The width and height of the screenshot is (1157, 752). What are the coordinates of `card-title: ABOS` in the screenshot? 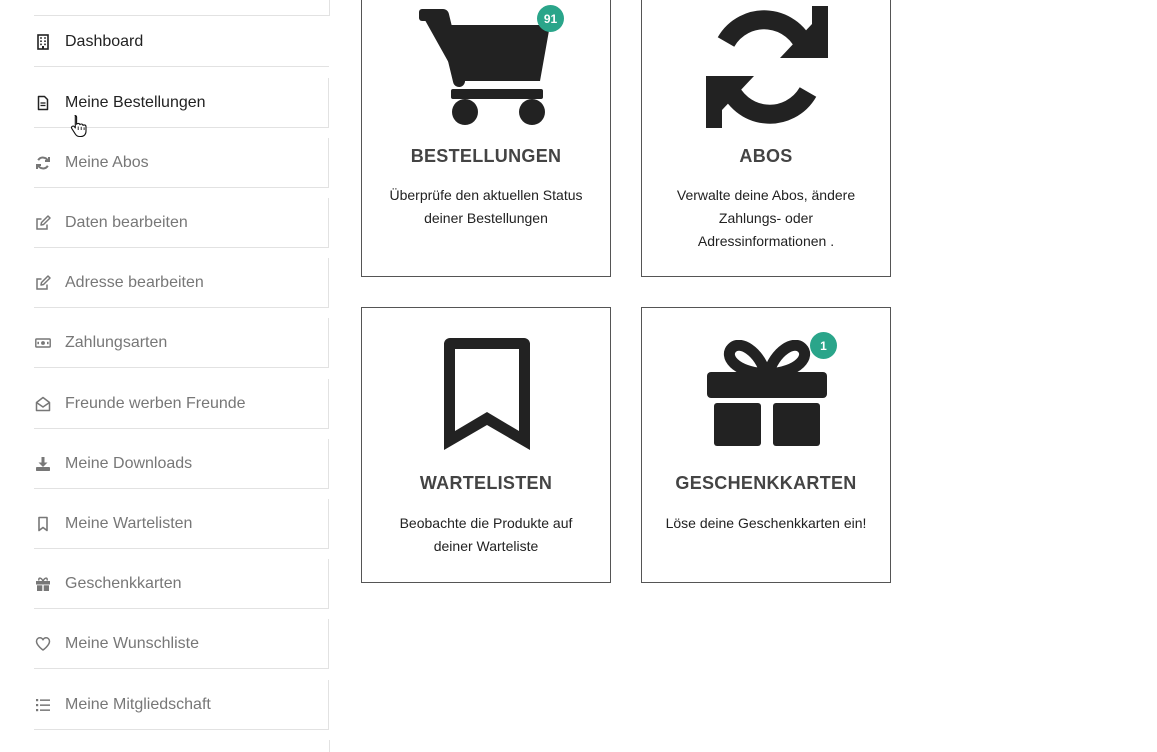 It's located at (766, 156).